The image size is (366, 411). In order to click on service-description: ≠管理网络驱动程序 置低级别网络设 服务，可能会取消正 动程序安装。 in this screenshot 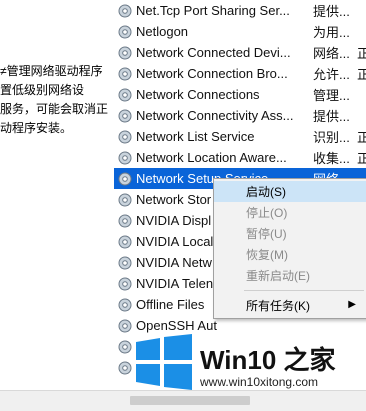, I will do `click(54, 99)`.